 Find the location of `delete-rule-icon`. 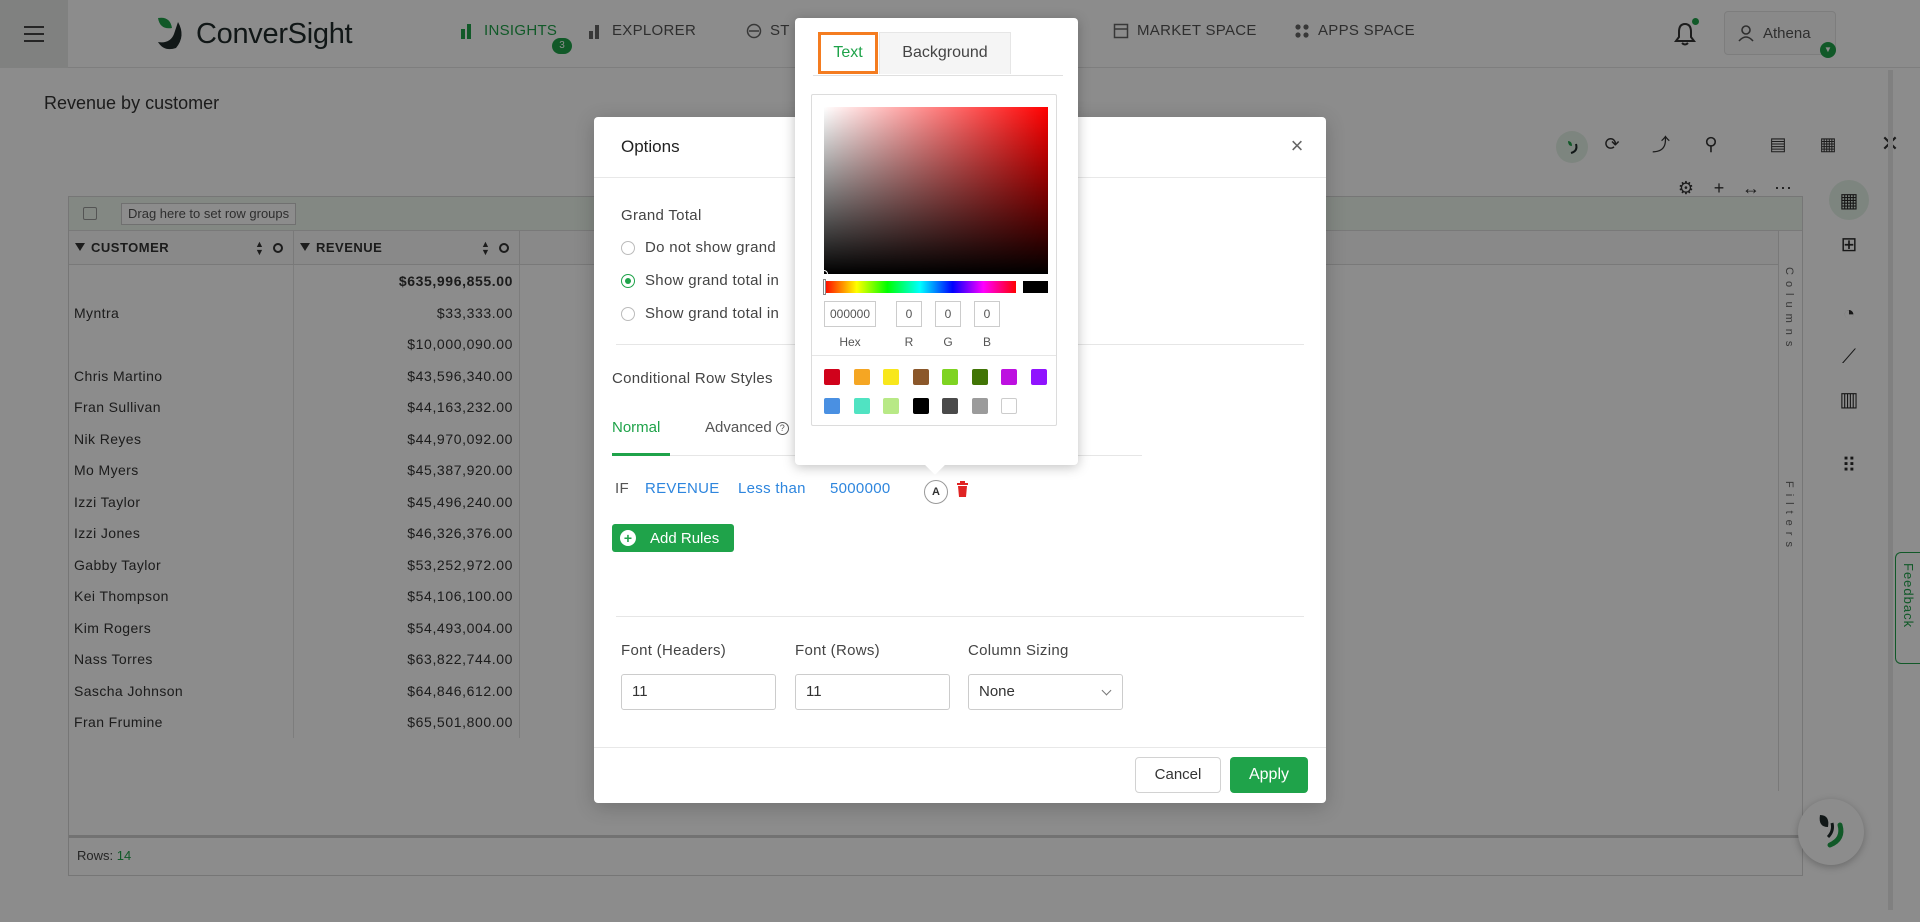

delete-rule-icon is located at coordinates (962, 489).